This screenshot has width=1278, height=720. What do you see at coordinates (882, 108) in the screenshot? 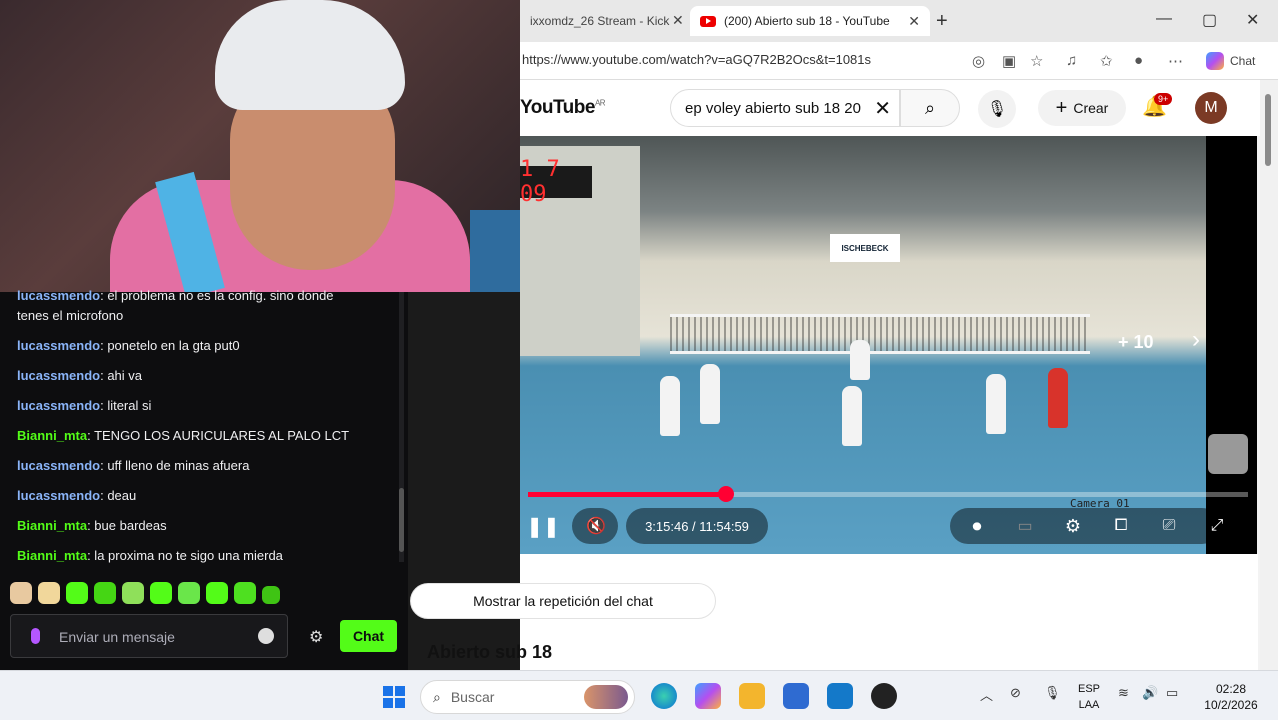
I see `clear-search-icon: ✕` at bounding box center [882, 108].